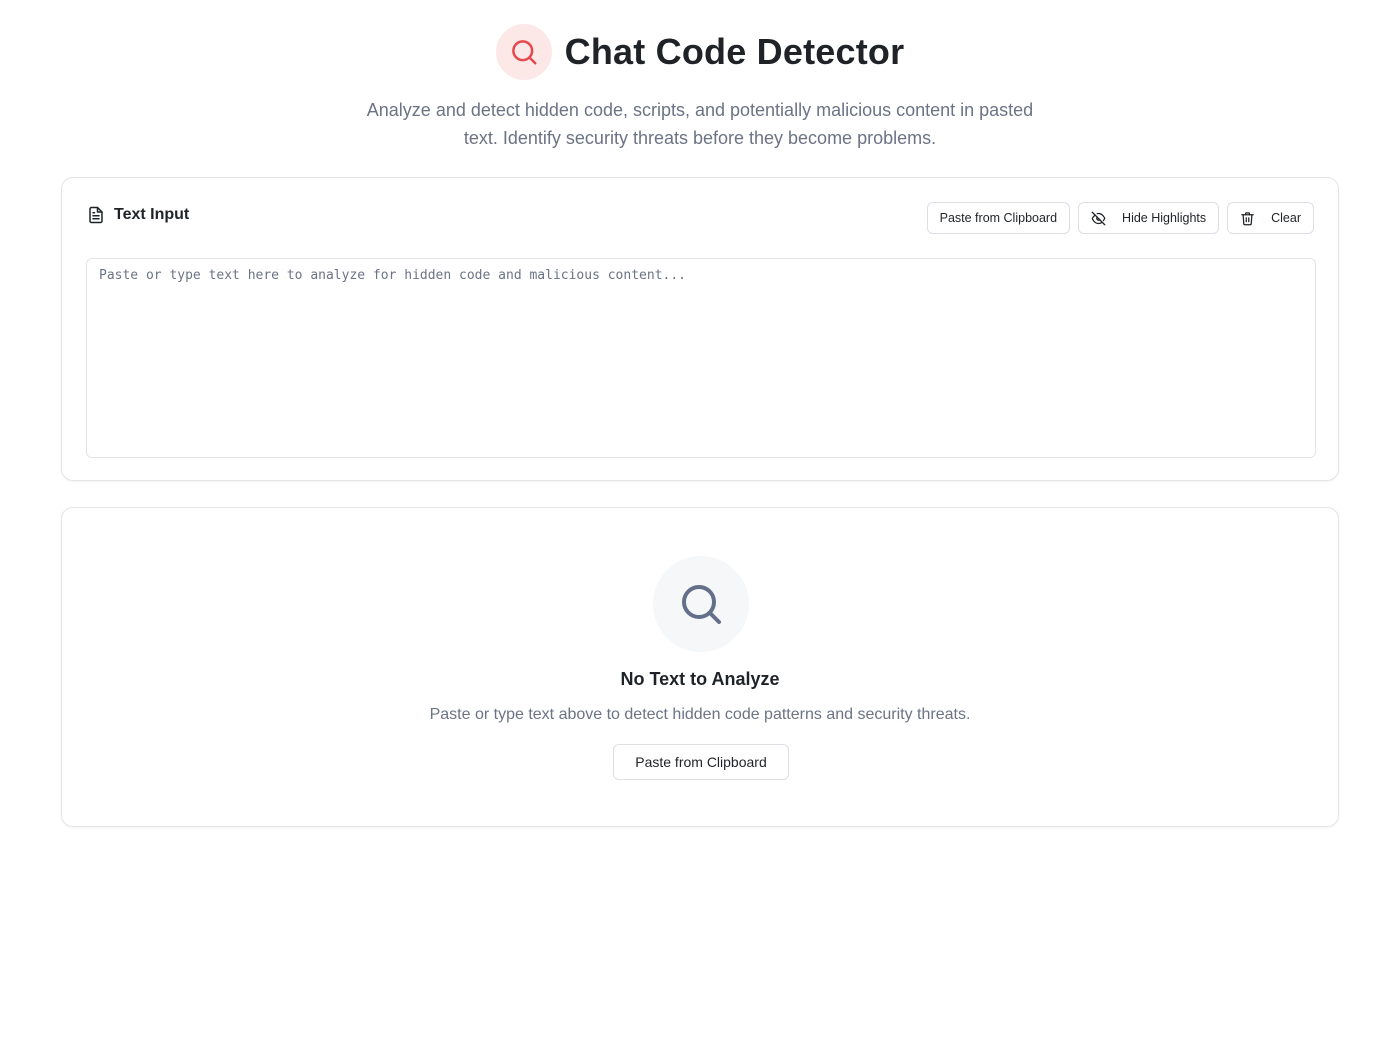 Image resolution: width=1400 pixels, height=1050 pixels. What do you see at coordinates (1247, 218) in the screenshot?
I see `trash-icon` at bounding box center [1247, 218].